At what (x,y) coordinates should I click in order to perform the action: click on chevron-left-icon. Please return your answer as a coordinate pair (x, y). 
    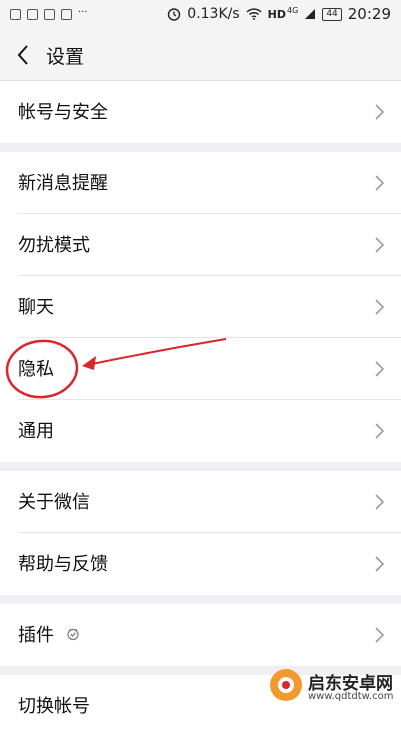
    Looking at the image, I should click on (24, 55).